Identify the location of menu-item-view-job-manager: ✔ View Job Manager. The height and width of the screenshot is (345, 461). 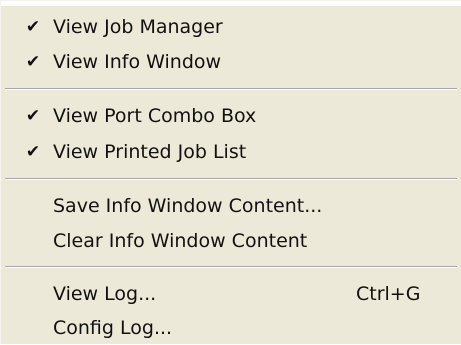
(231, 27).